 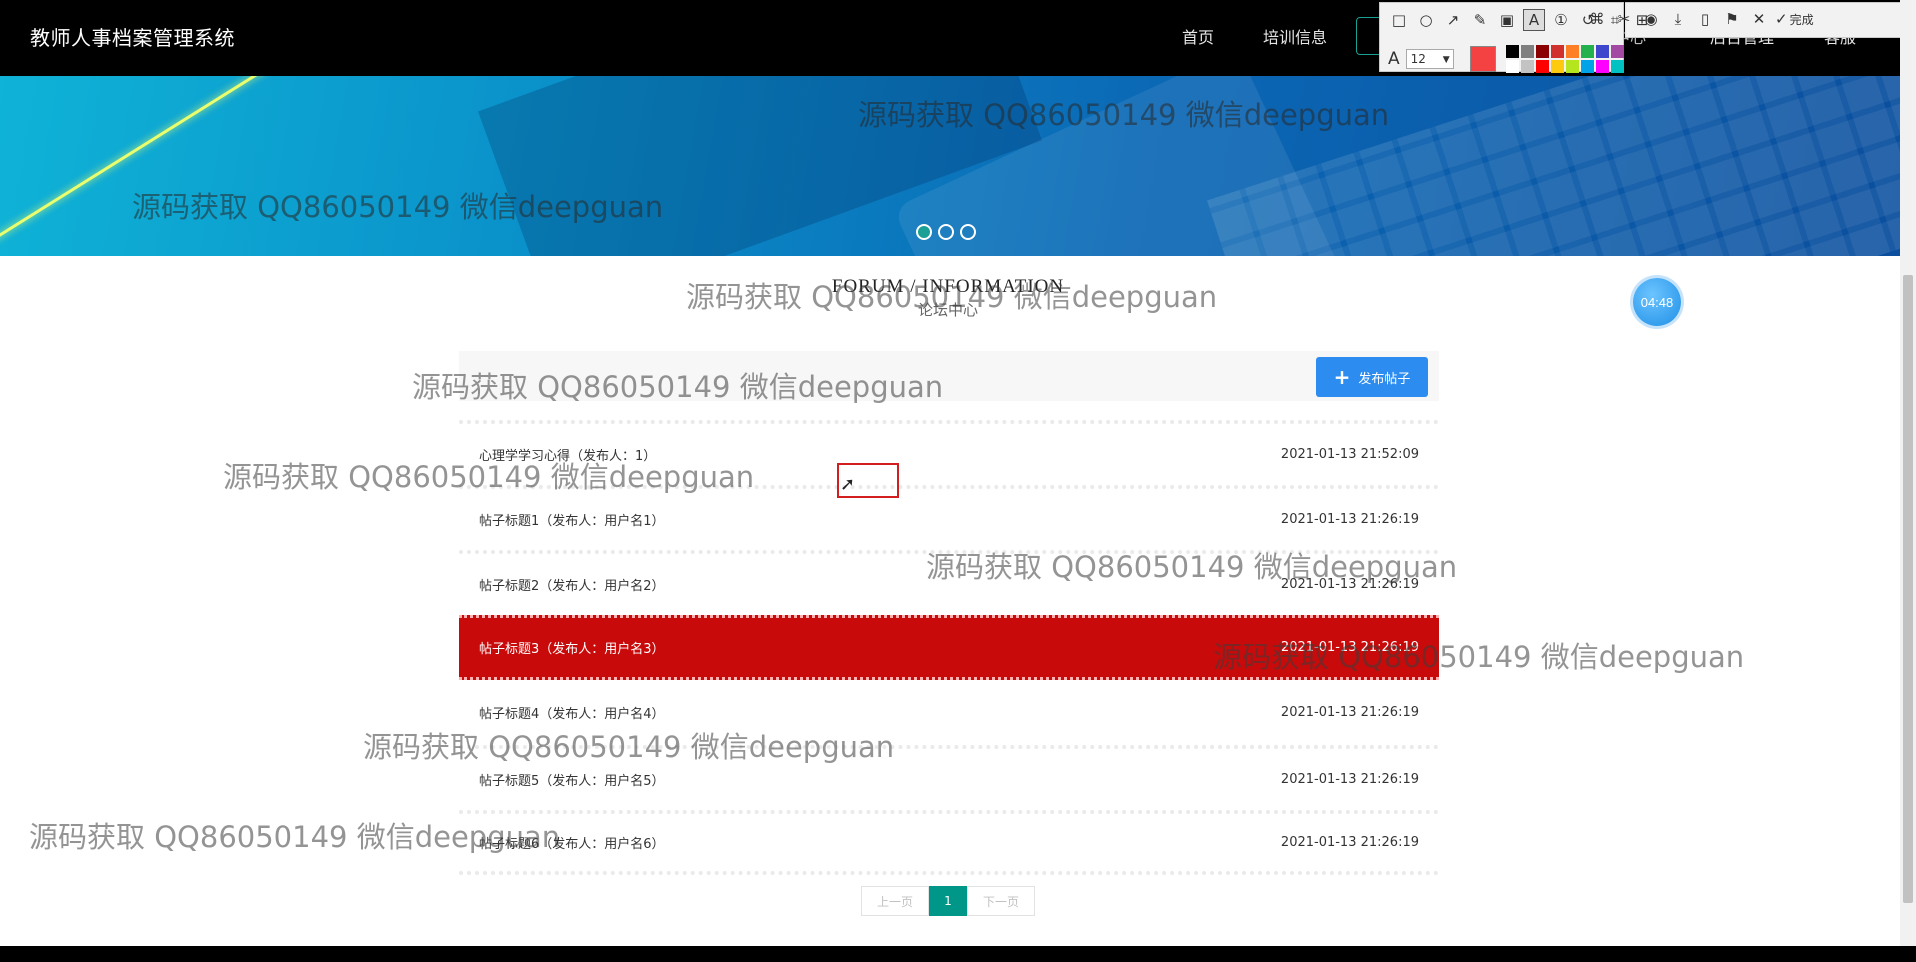 I want to click on arrow-tool-icon: ↗, so click(x=1453, y=20).